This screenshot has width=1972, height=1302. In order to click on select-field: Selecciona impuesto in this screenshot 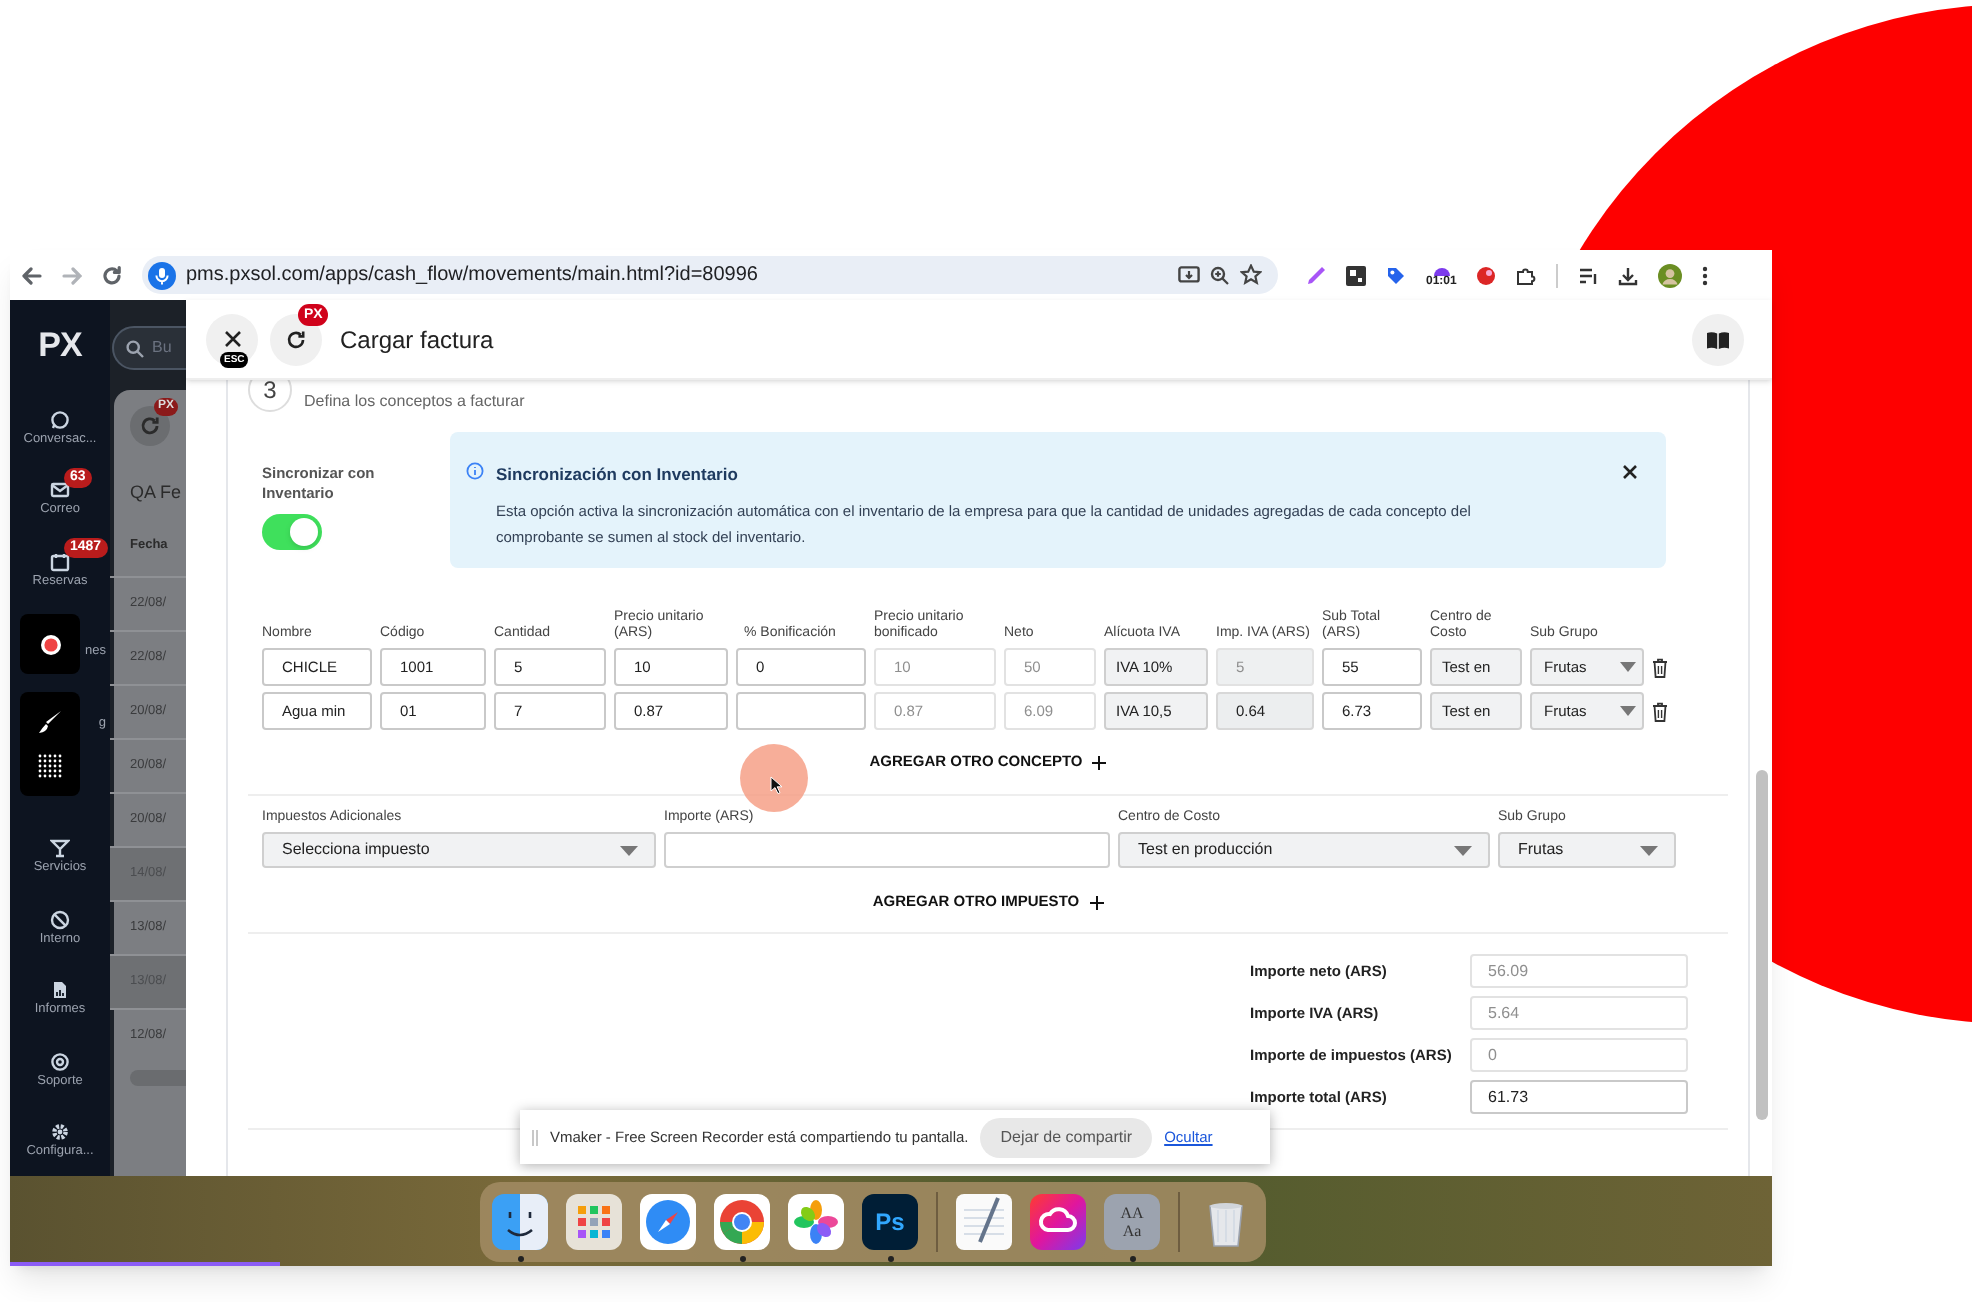, I will do `click(459, 850)`.